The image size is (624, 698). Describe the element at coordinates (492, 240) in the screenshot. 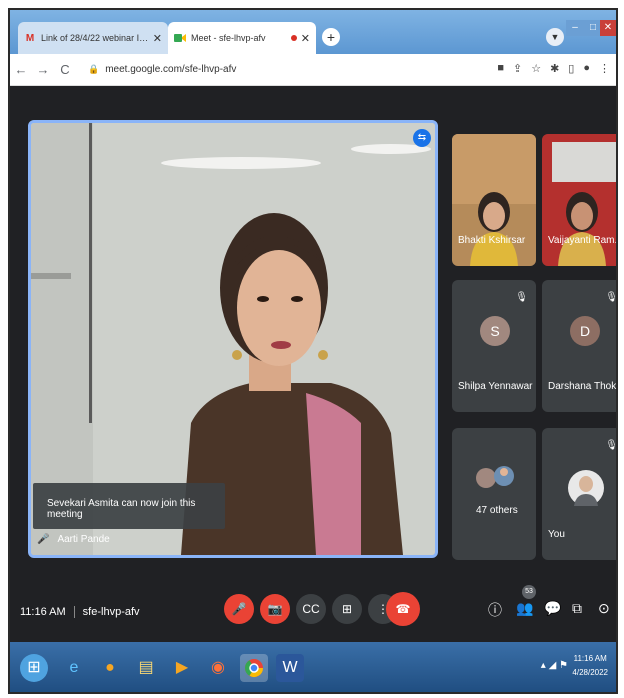

I see `participant-name: Bhakti Kshirsar` at that location.